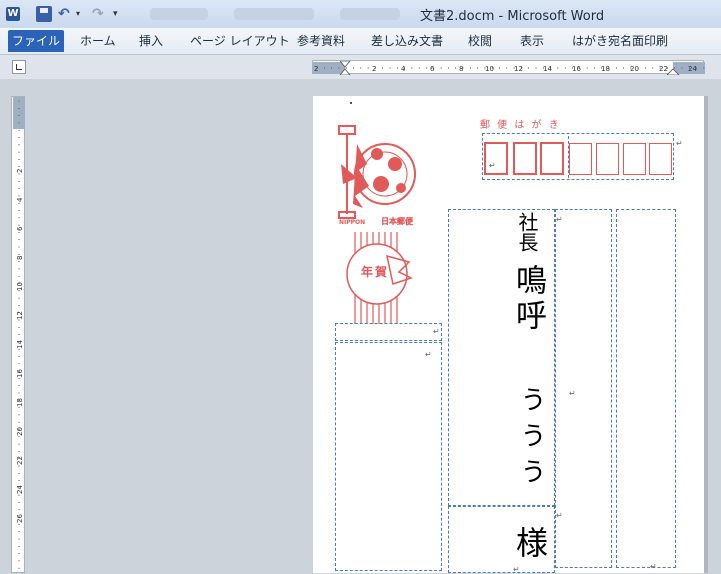 The width and height of the screenshot is (721, 574). Describe the element at coordinates (531, 440) in the screenshot. I see `recipient-name-line-2: ううう` at that location.